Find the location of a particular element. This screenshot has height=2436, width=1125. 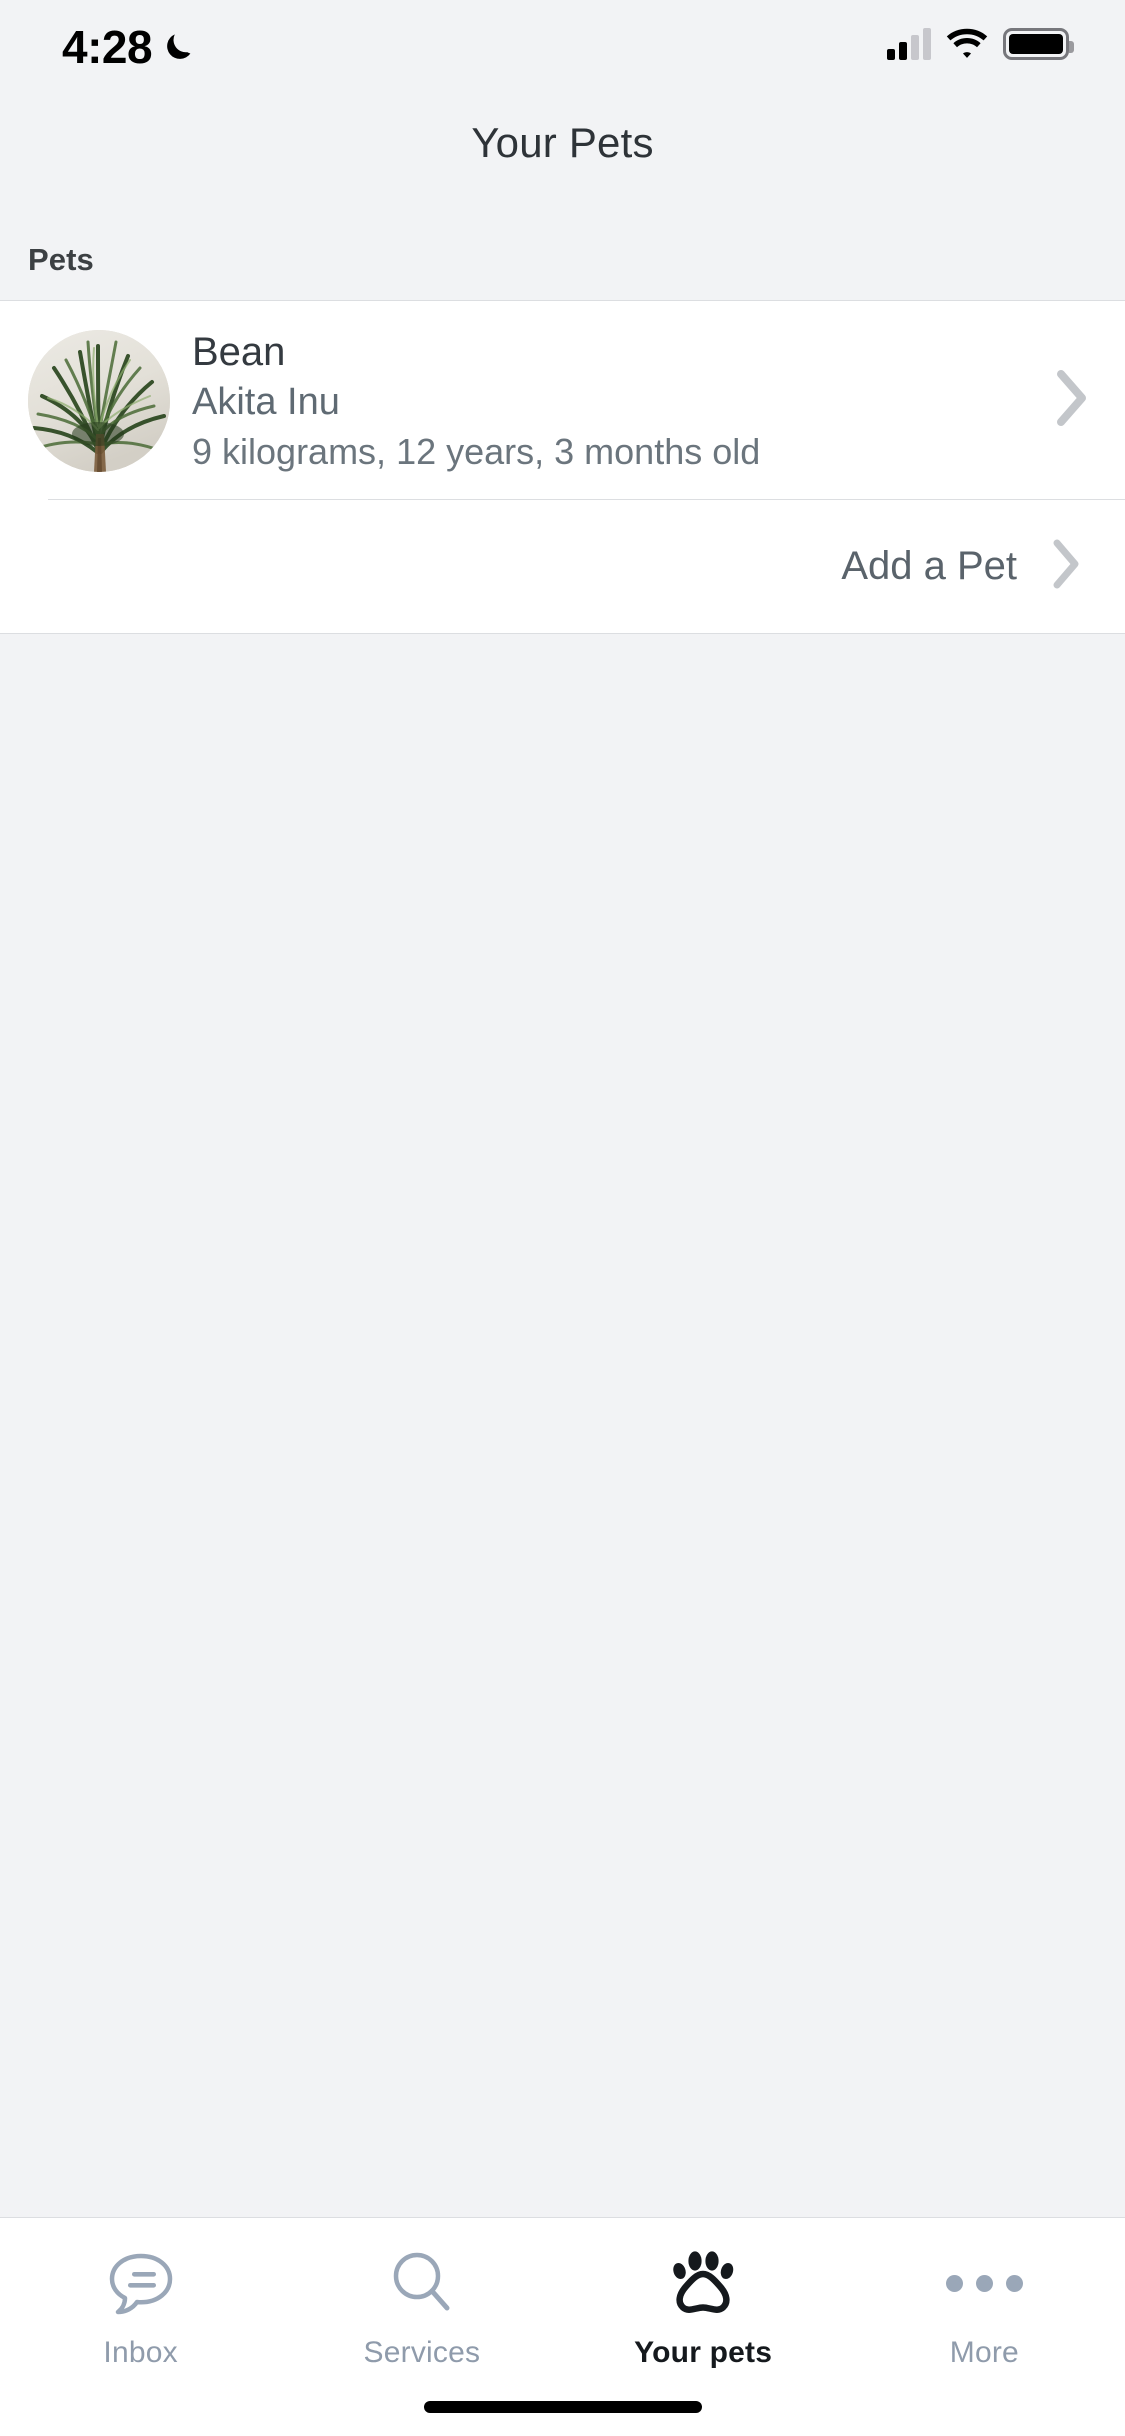

page-title: Your Pets is located at coordinates (562, 142).